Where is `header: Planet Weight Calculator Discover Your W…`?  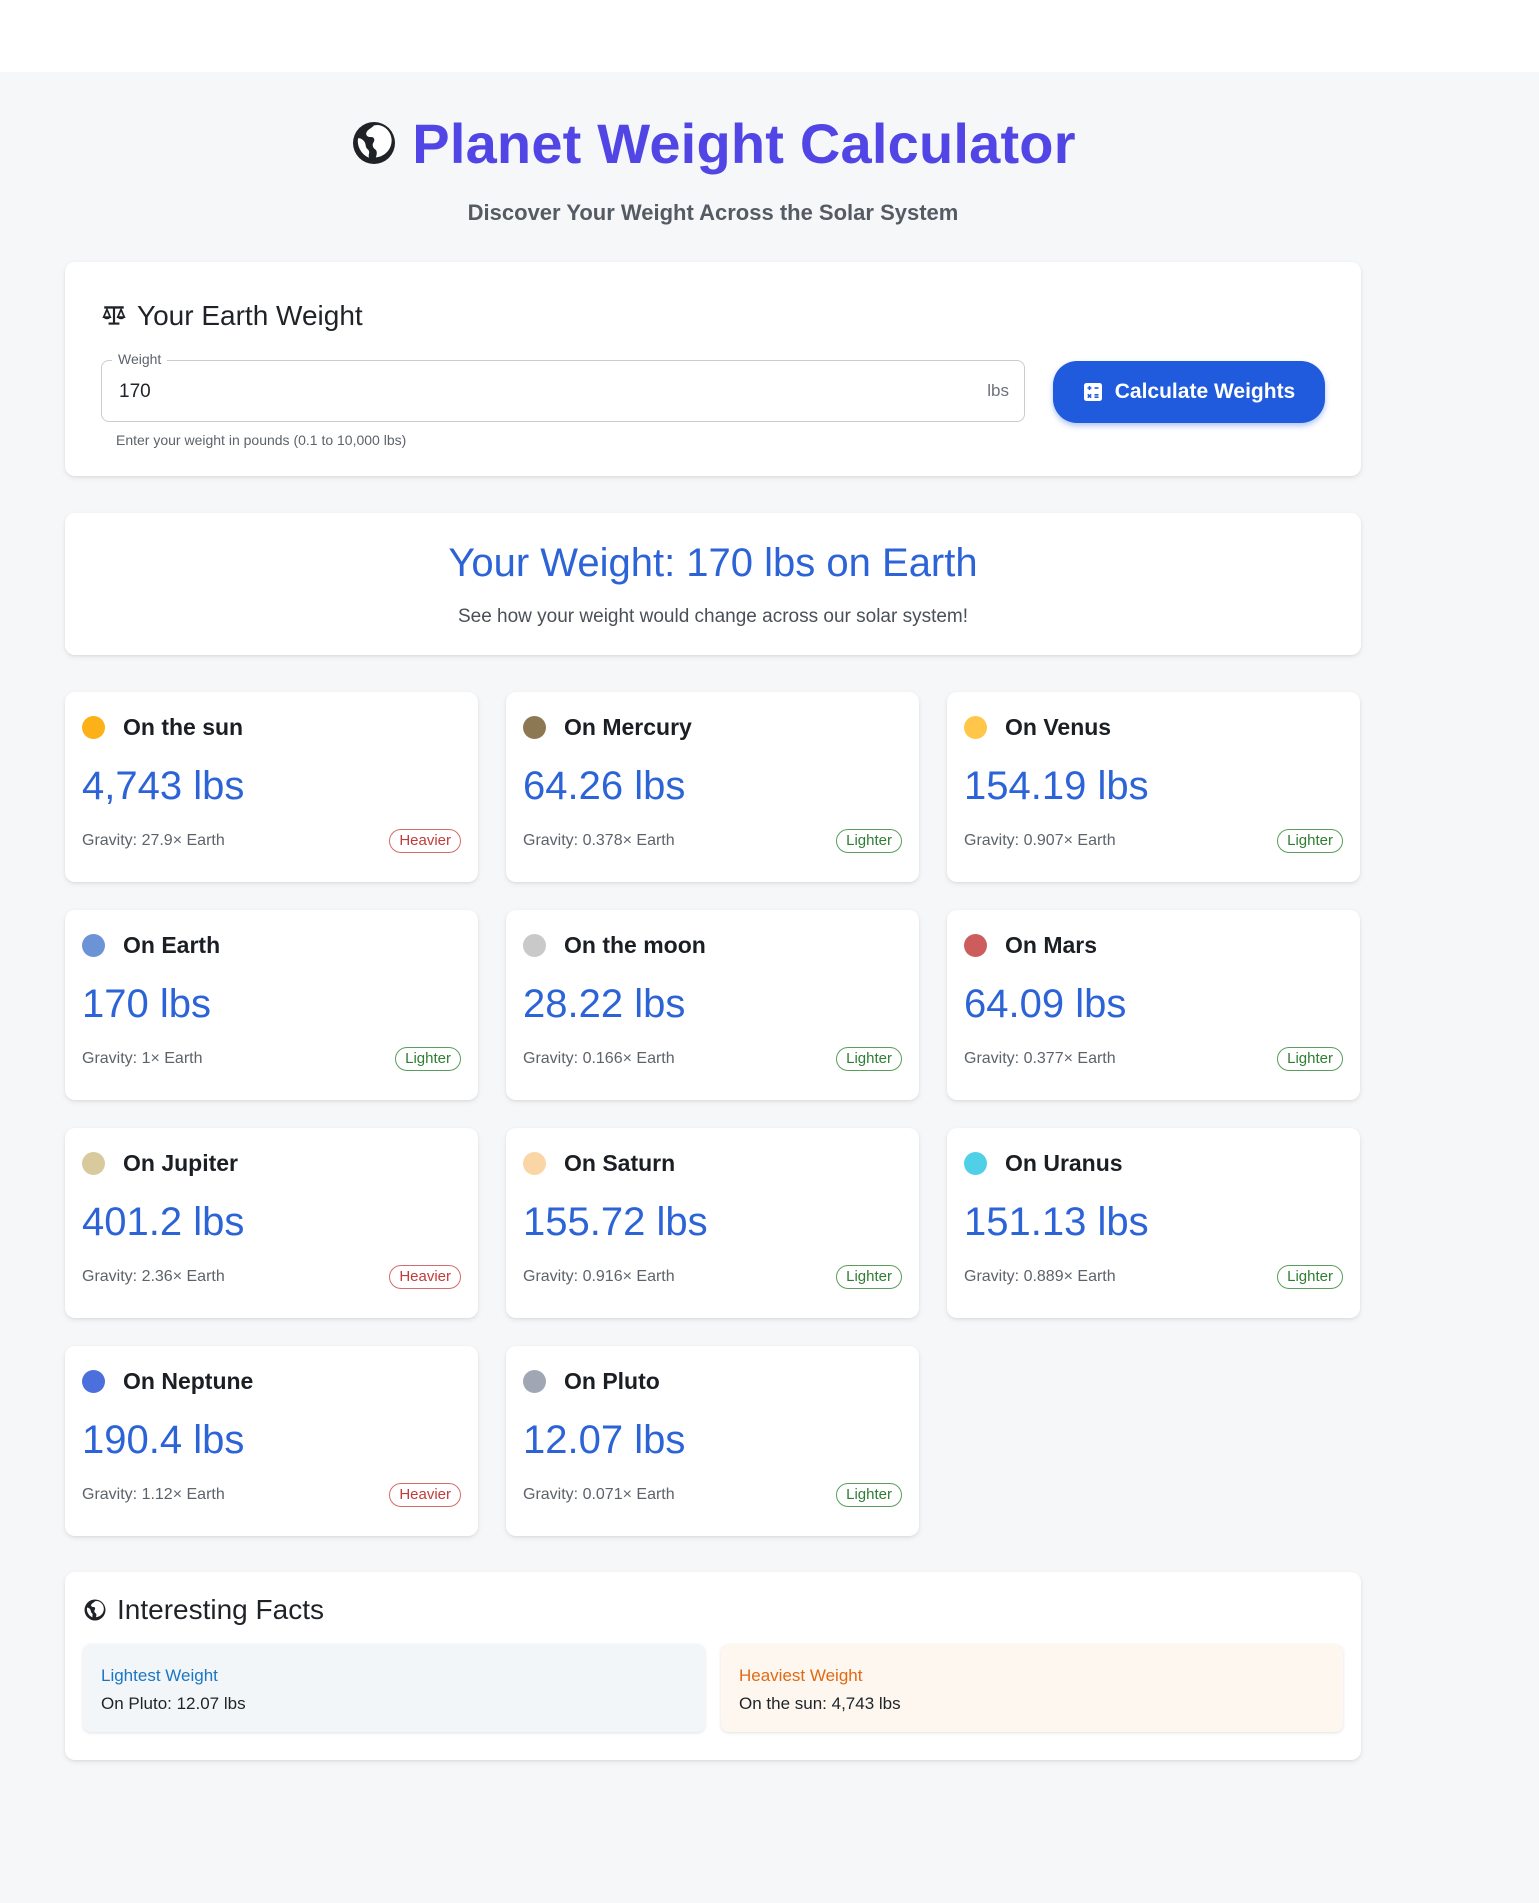
header: Planet Weight Calculator Discover Your W… is located at coordinates (713, 149).